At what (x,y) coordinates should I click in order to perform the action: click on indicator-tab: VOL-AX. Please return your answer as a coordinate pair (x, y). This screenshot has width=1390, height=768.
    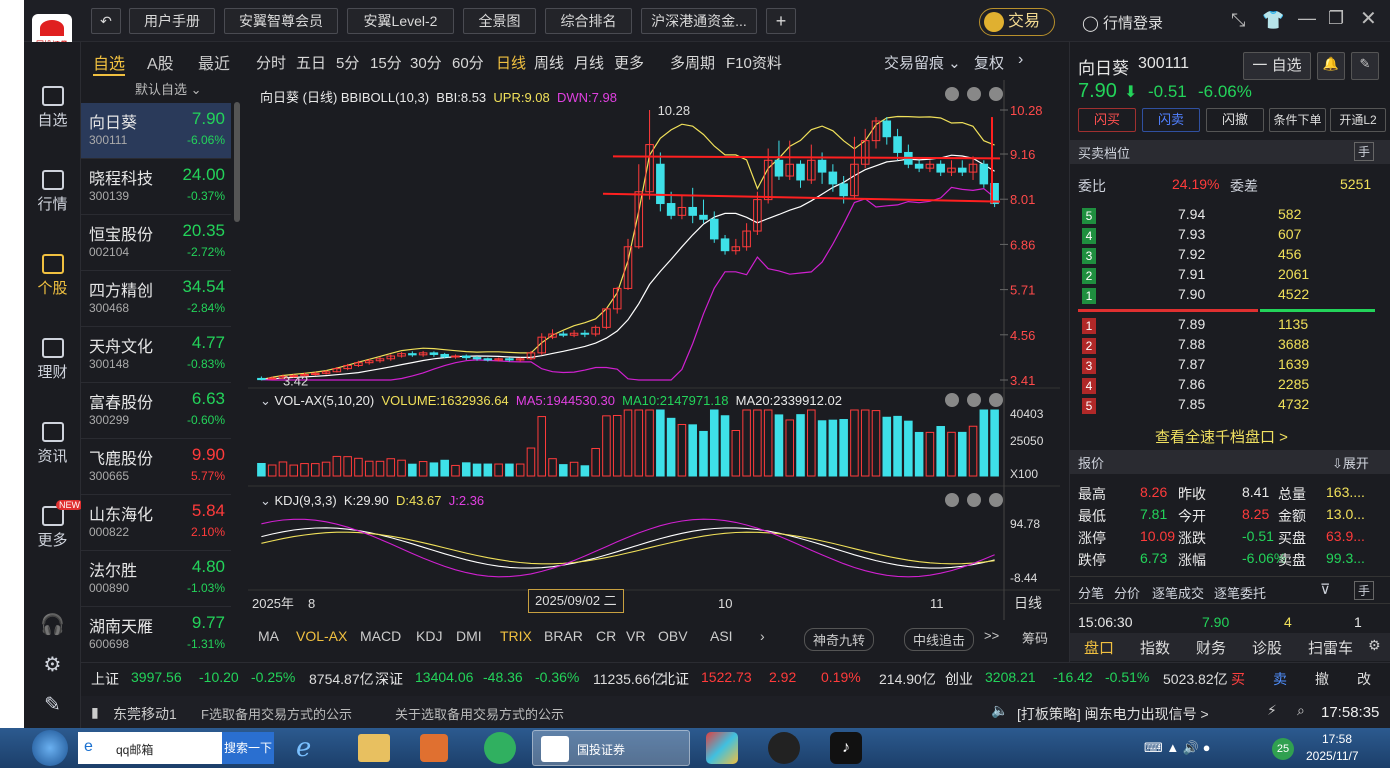
    Looking at the image, I should click on (321, 636).